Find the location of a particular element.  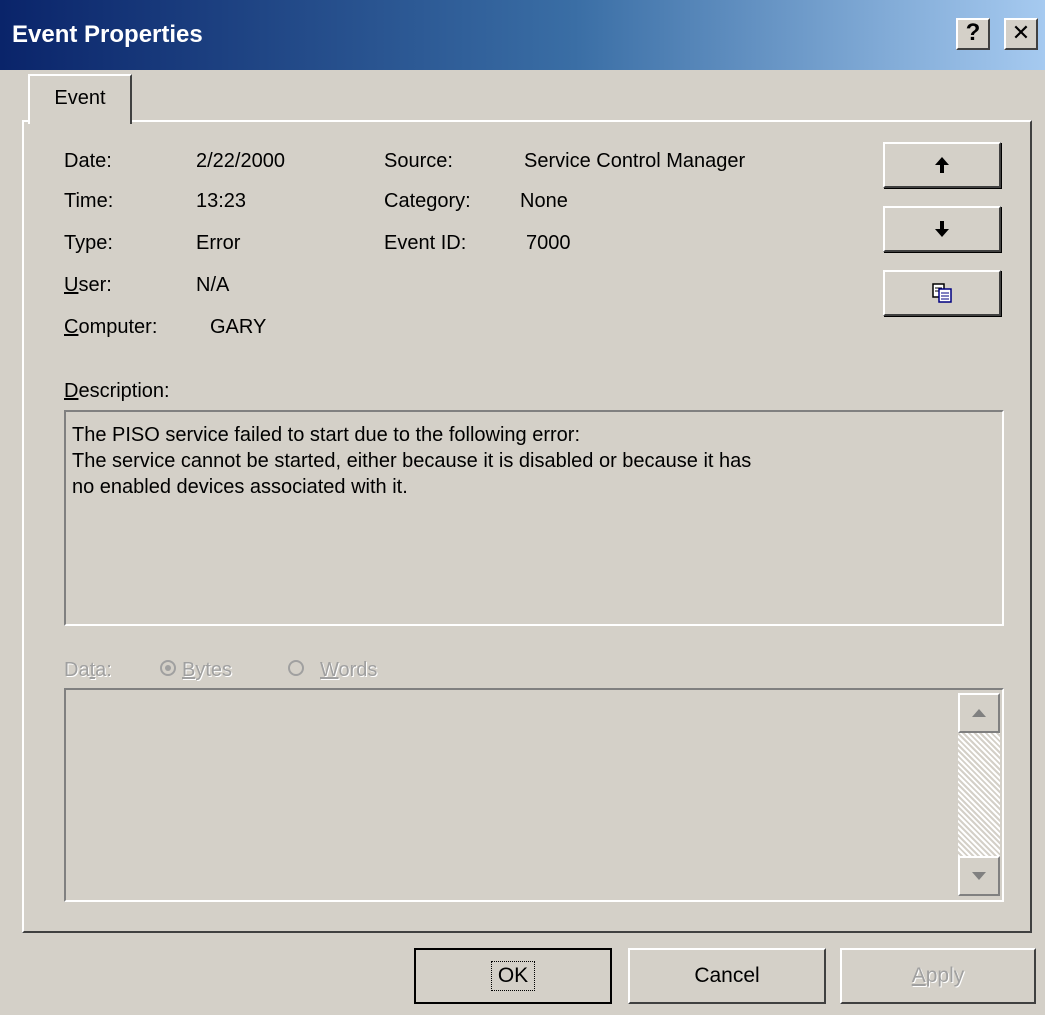

apply-button: Apply is located at coordinates (938, 976).